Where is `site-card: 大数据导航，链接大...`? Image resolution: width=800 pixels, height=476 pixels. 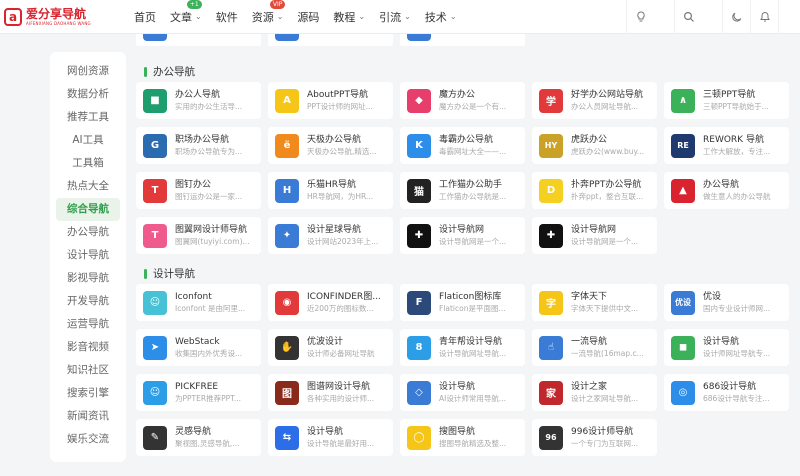 site-card: 大数据导航，链接大... is located at coordinates (330, 40).